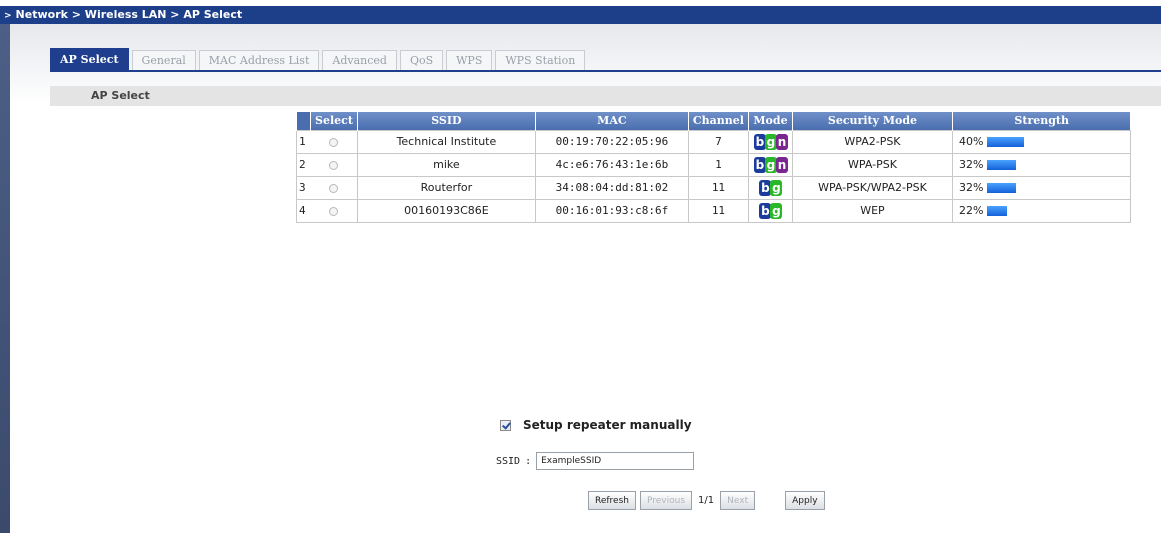  Describe the element at coordinates (738, 500) in the screenshot. I see `next-button: Next` at that location.